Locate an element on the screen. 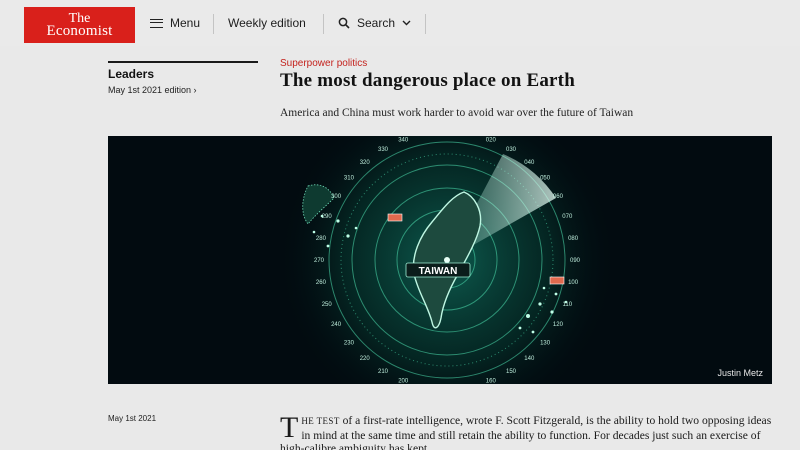 The image size is (800, 450). section-link-leaders: Leaders is located at coordinates (131, 74).